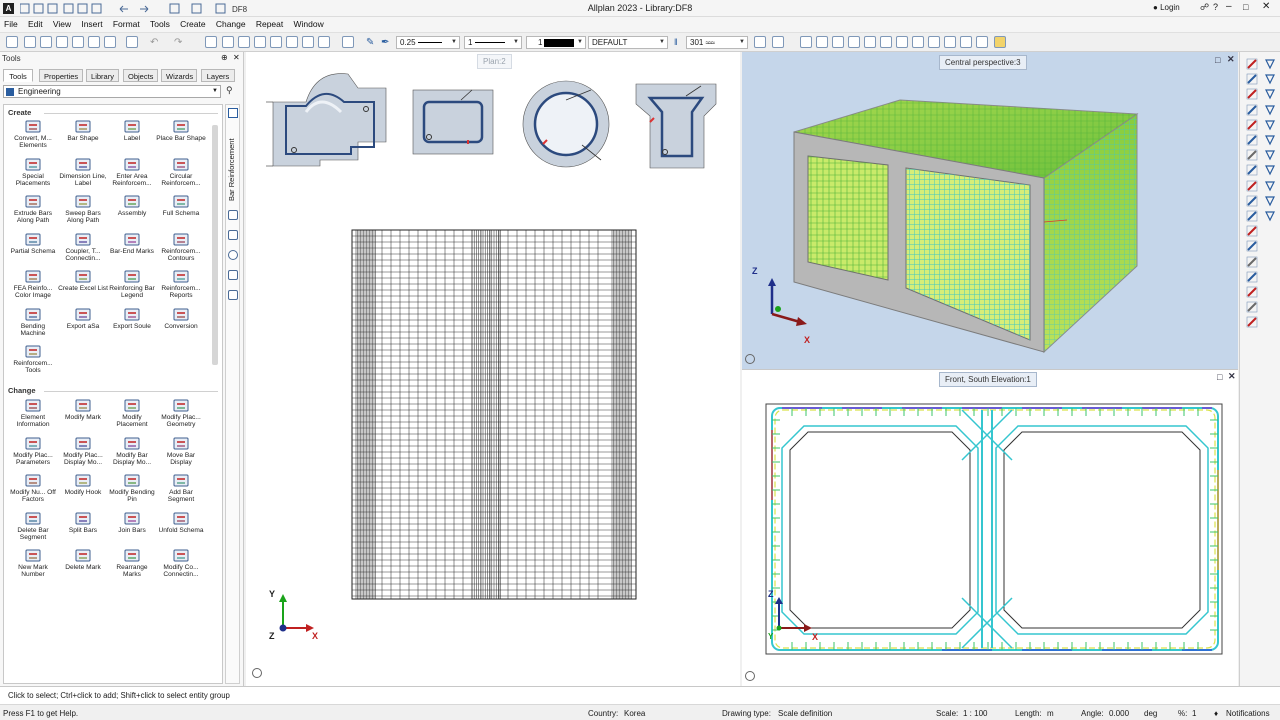 The height and width of the screenshot is (720, 1280). What do you see at coordinates (132, 413) in the screenshot?
I see `tool-modify-placement: Modify Placement` at bounding box center [132, 413].